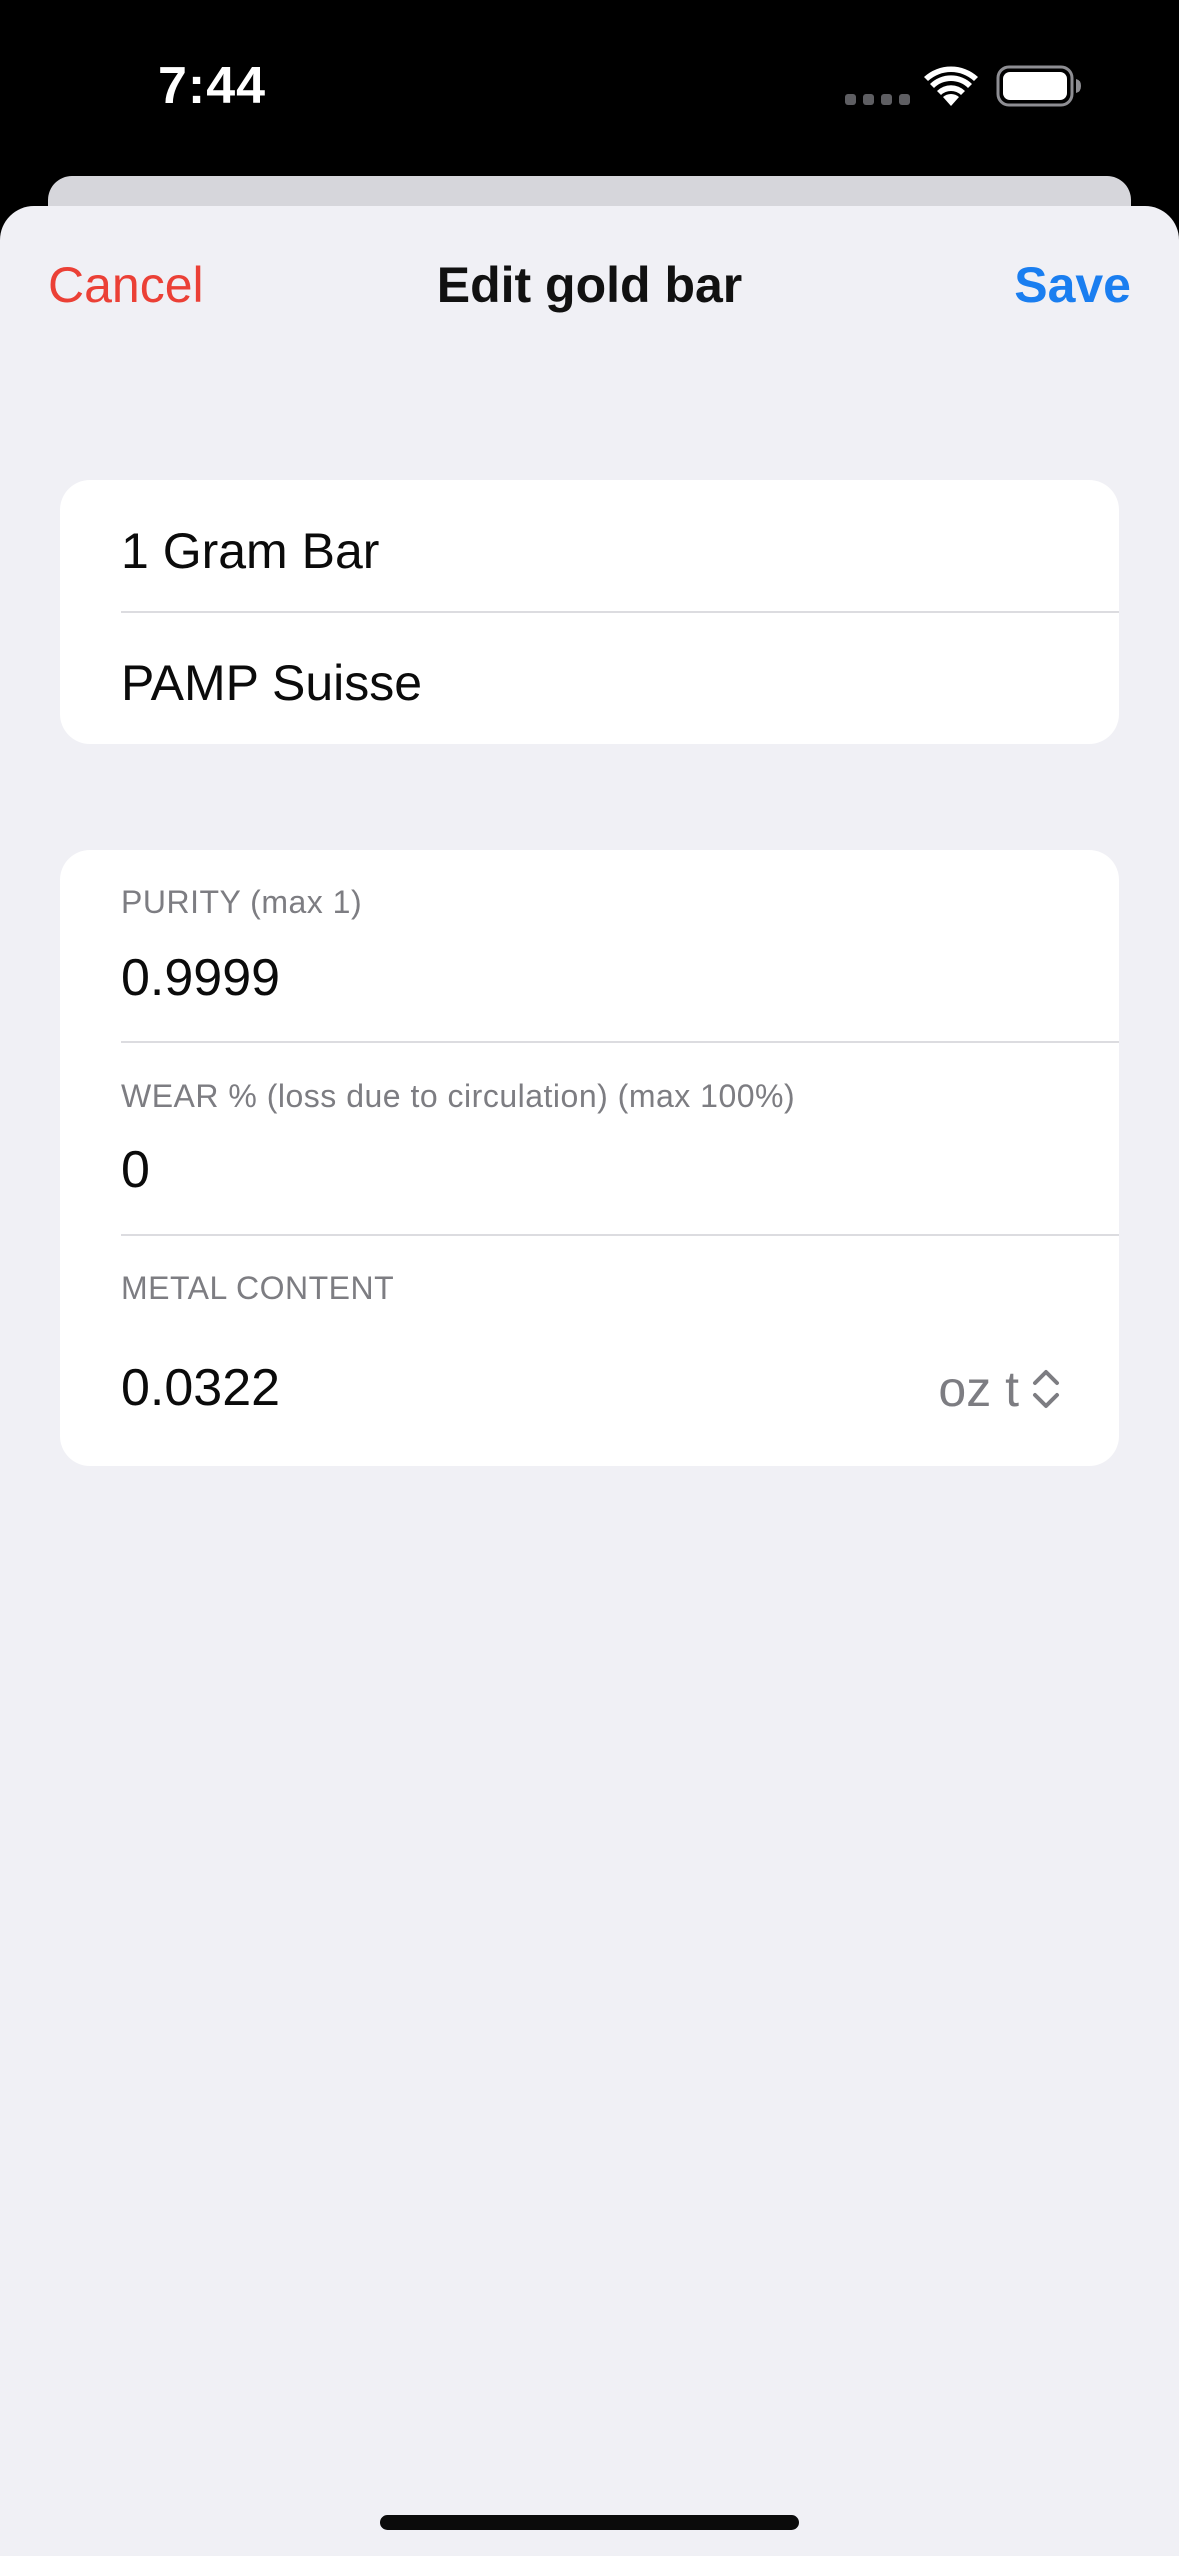  What do you see at coordinates (258, 1288) in the screenshot?
I see `metal-content-label: METAL CONTENT` at bounding box center [258, 1288].